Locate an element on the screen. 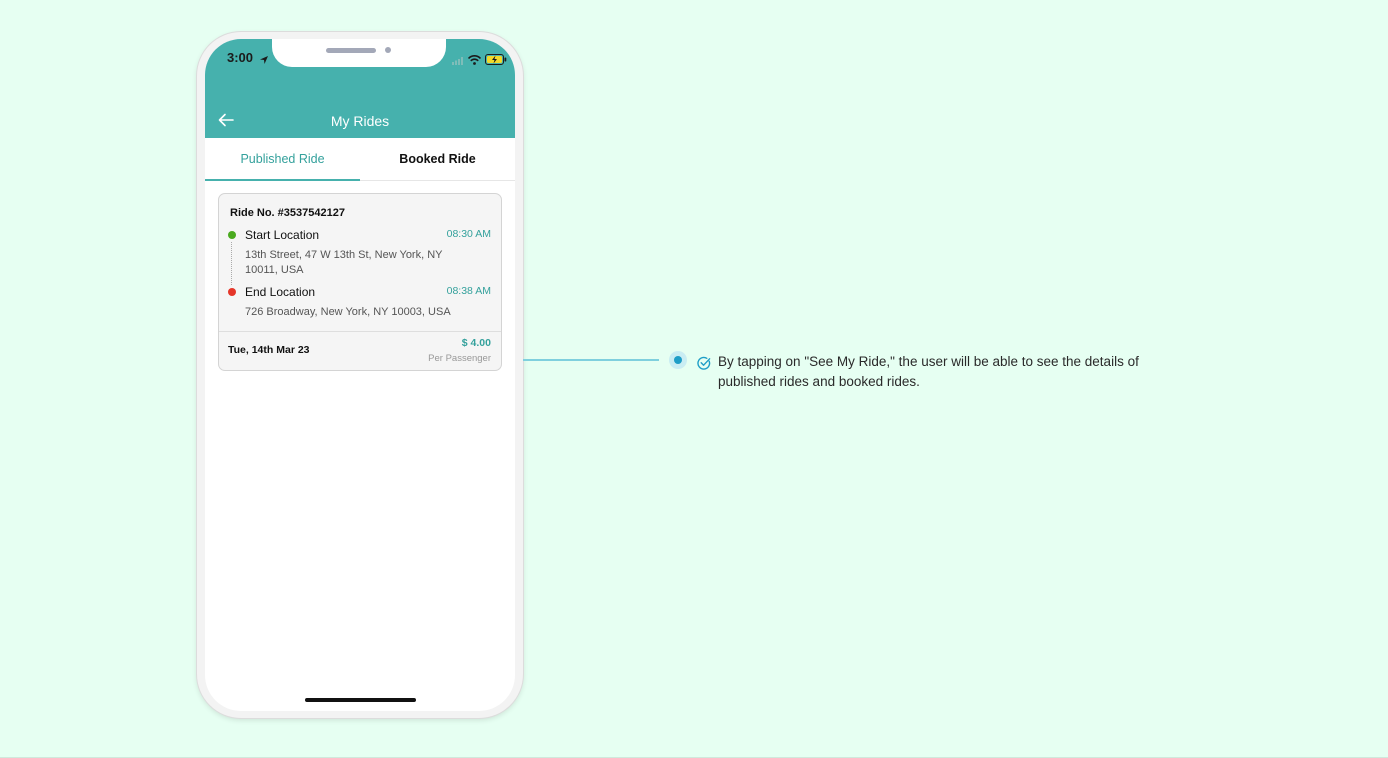  end-address: 726 Broadway, New York, NY 10003, USA is located at coordinates (348, 312).